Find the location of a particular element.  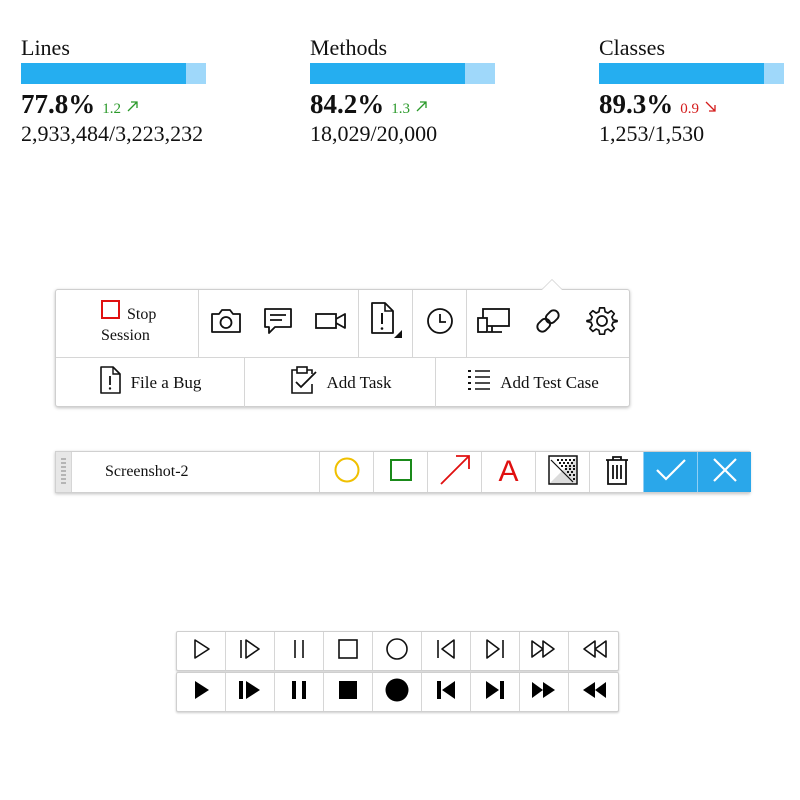

confirm-button is located at coordinates (670, 472).